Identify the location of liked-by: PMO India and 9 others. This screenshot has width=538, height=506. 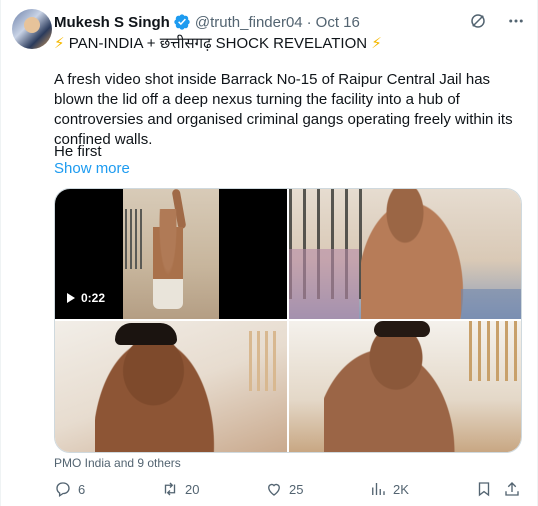
(117, 463).